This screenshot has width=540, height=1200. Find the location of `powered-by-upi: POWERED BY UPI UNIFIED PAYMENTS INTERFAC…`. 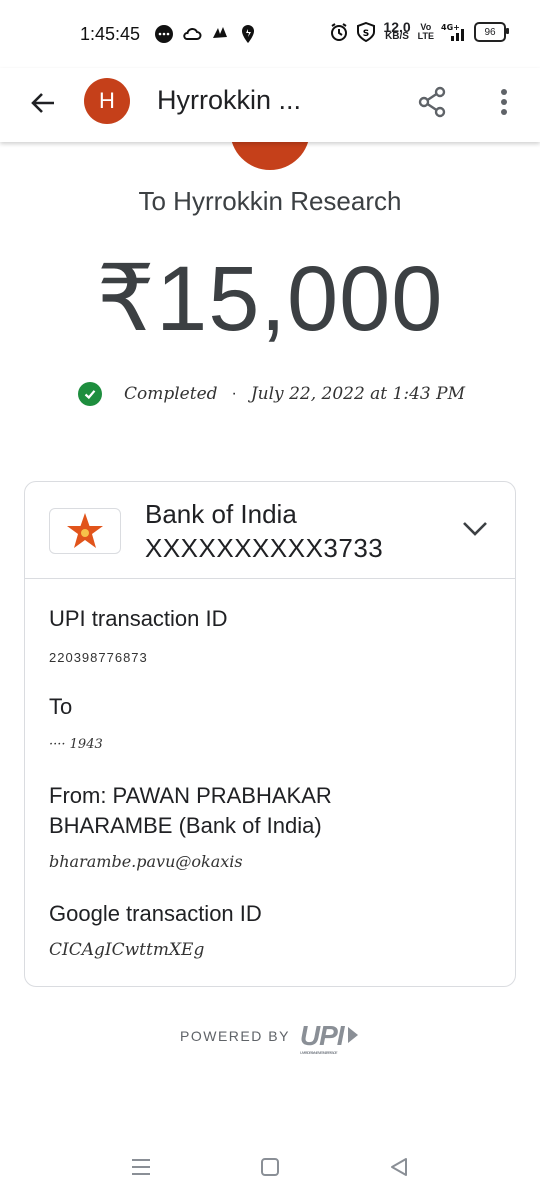

powered-by-upi: POWERED BY UPI UNIFIED PAYMENTS INTERFAC… is located at coordinates (270, 1037).